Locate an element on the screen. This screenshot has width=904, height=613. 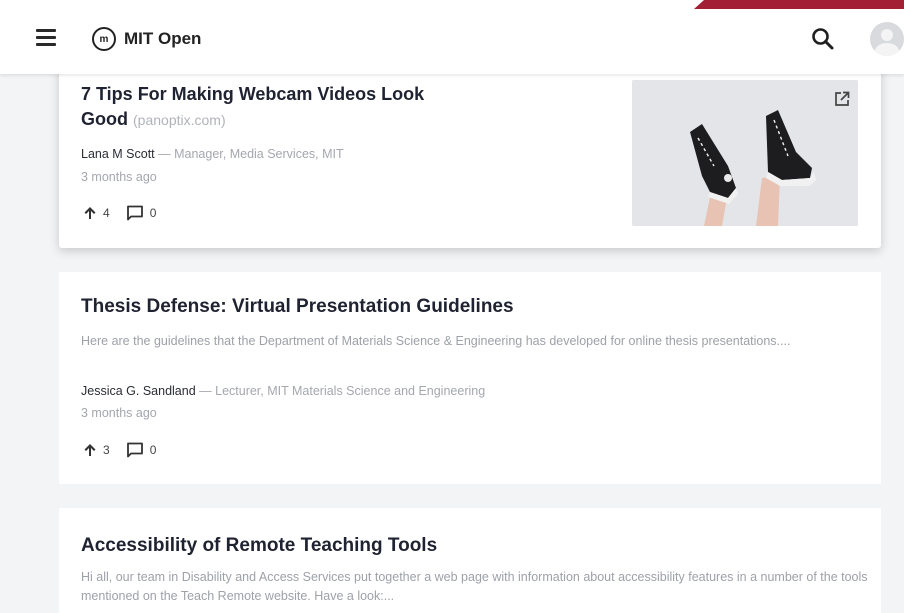
post-actions: 4 0 is located at coordinates (127, 213).